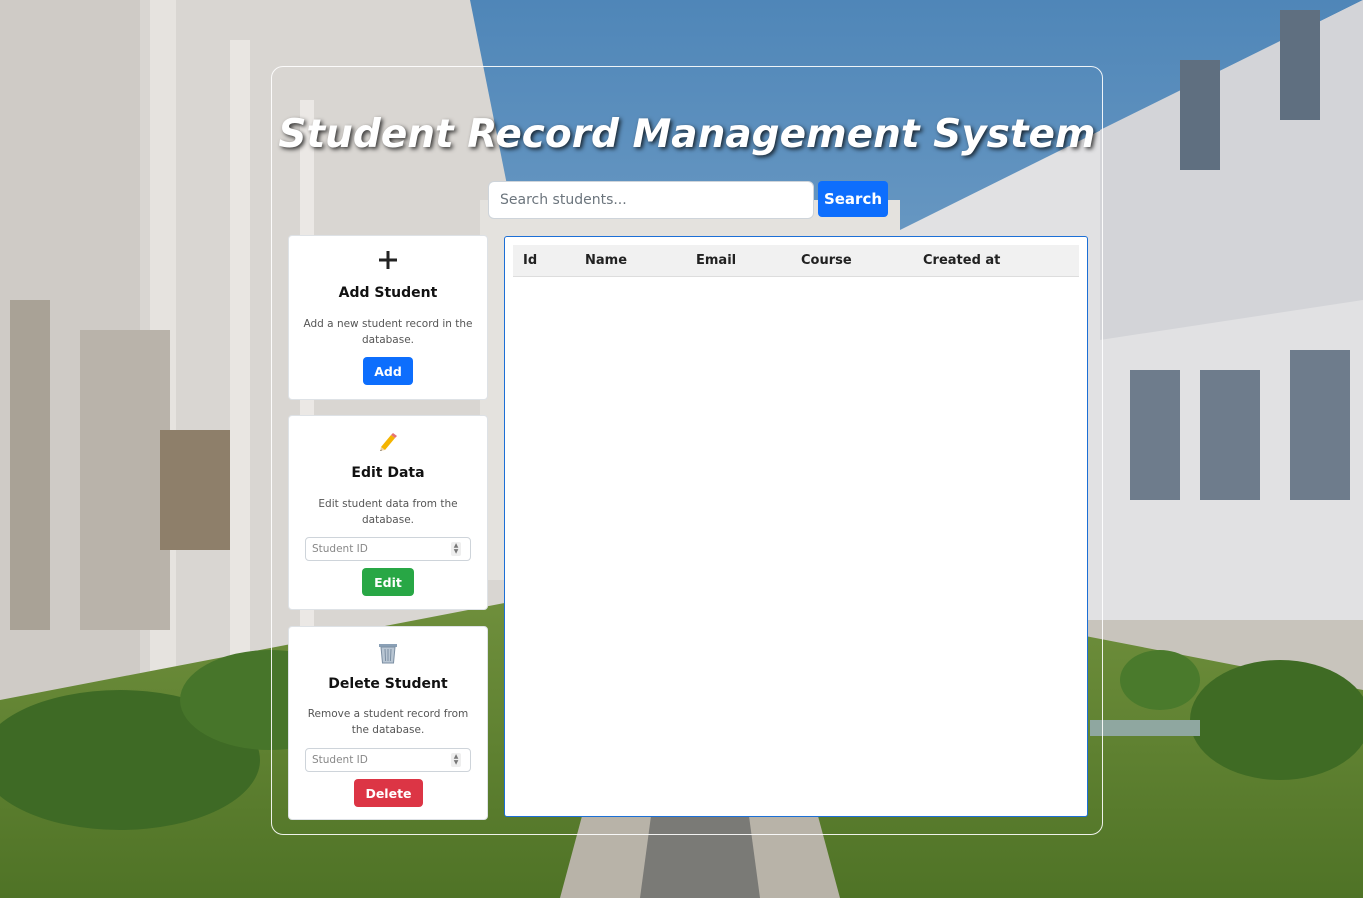 The image size is (1363, 898). Describe the element at coordinates (388, 293) in the screenshot. I see `add-student-title: Add Student` at that location.